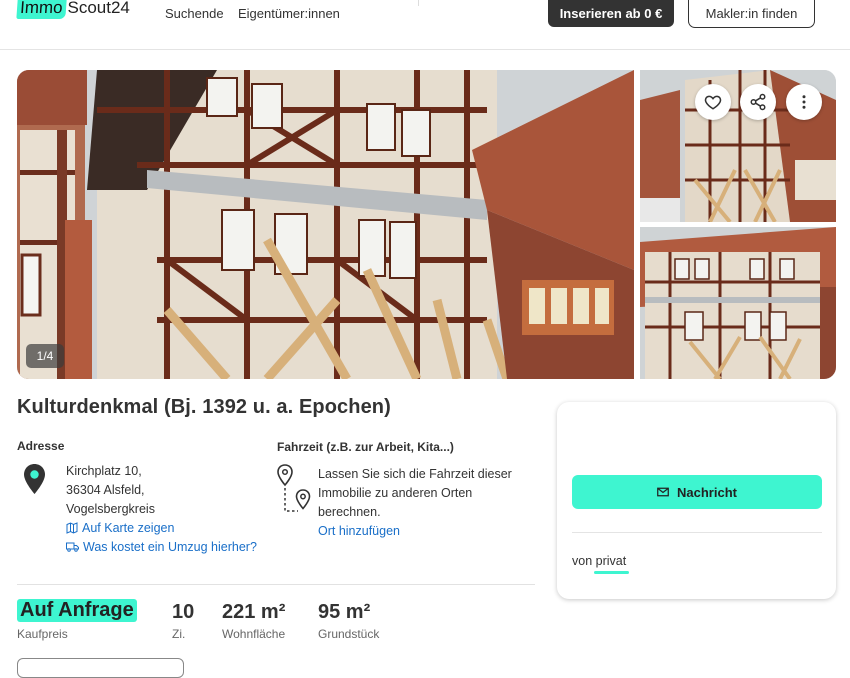 The image size is (850, 678). What do you see at coordinates (697, 532) in the screenshot?
I see `card-divider` at bounding box center [697, 532].